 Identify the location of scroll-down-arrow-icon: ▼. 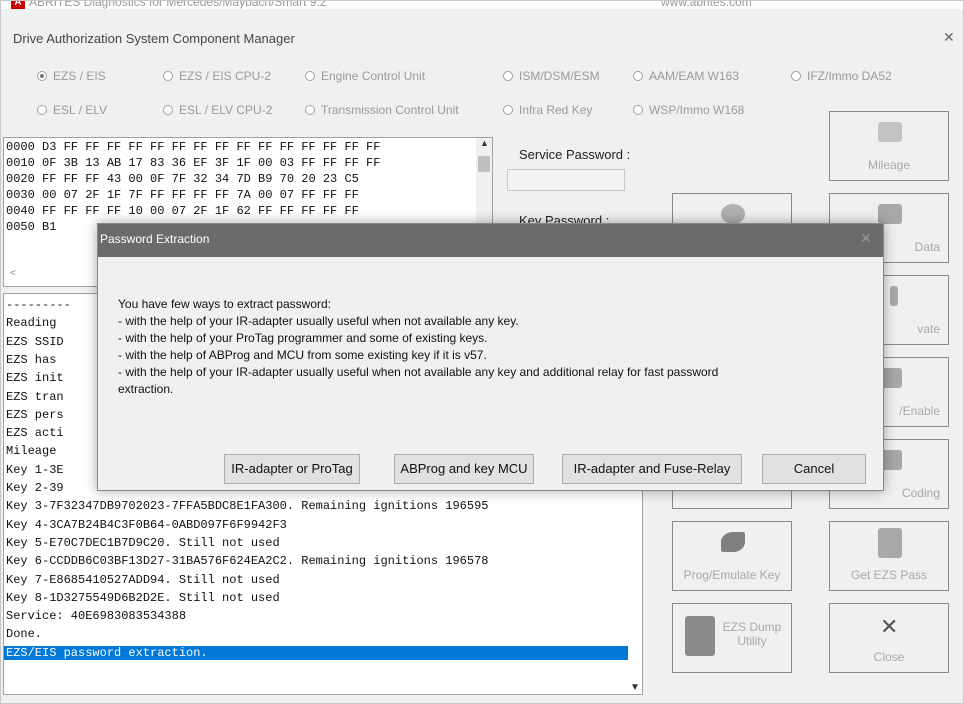
(635, 687).